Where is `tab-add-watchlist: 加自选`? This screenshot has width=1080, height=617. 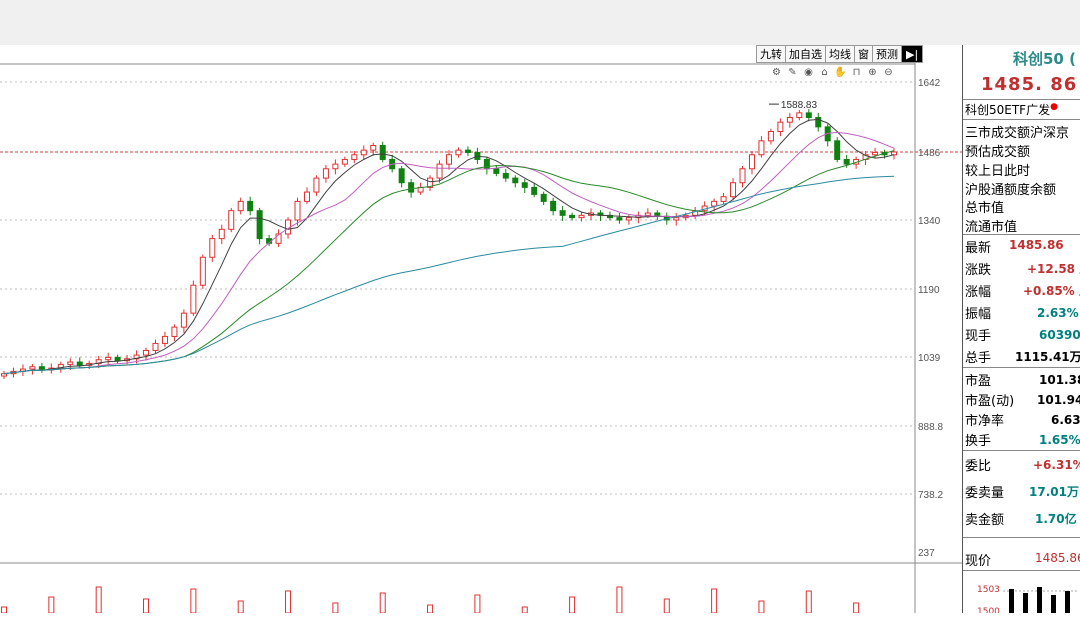
tab-add-watchlist: 加自选 is located at coordinates (806, 54).